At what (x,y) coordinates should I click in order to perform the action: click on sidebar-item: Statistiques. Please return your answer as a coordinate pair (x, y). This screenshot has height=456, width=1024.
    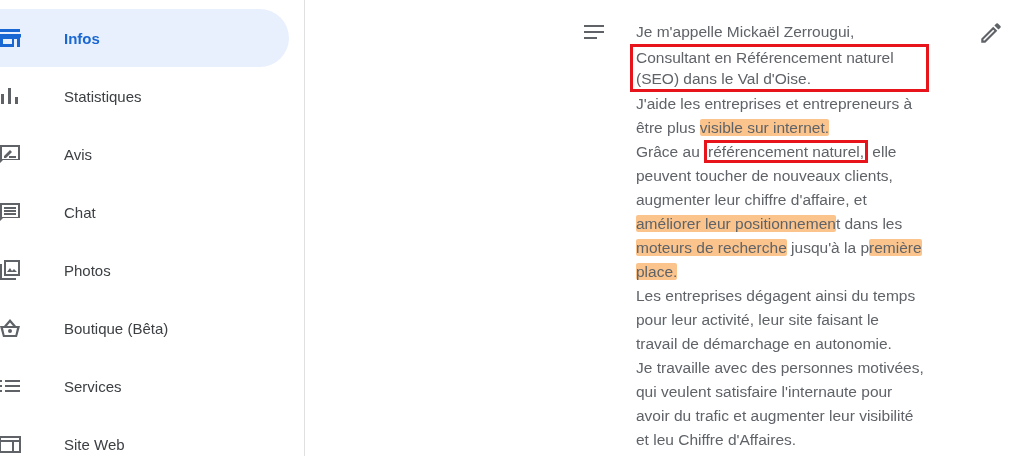
    Looking at the image, I should click on (144, 96).